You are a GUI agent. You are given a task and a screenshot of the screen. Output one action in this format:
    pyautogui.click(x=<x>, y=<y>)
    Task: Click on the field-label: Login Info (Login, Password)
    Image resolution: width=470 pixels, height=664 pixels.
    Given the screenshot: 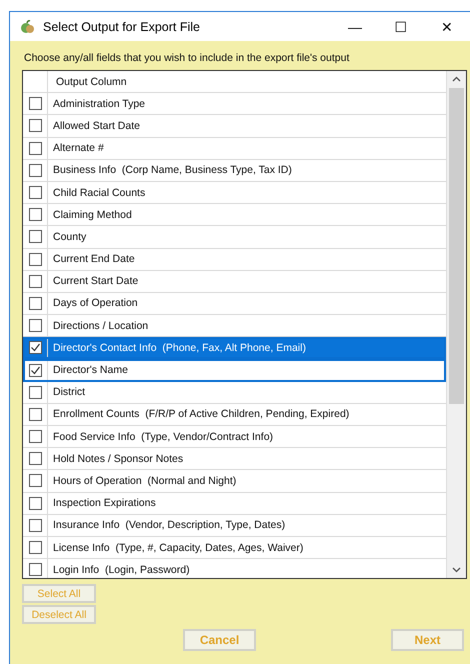 What is the action you would take?
    pyautogui.click(x=121, y=570)
    